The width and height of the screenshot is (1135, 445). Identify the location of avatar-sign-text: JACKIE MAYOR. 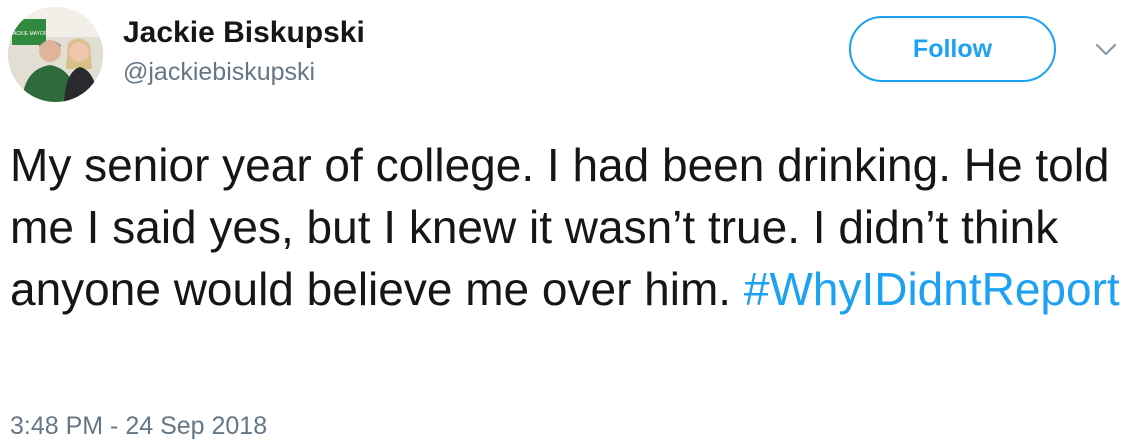
(29, 34).